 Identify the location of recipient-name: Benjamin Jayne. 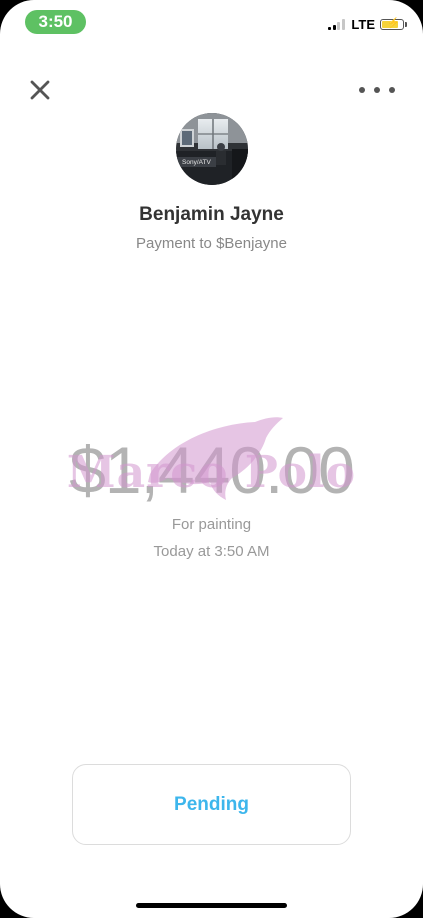
(211, 214).